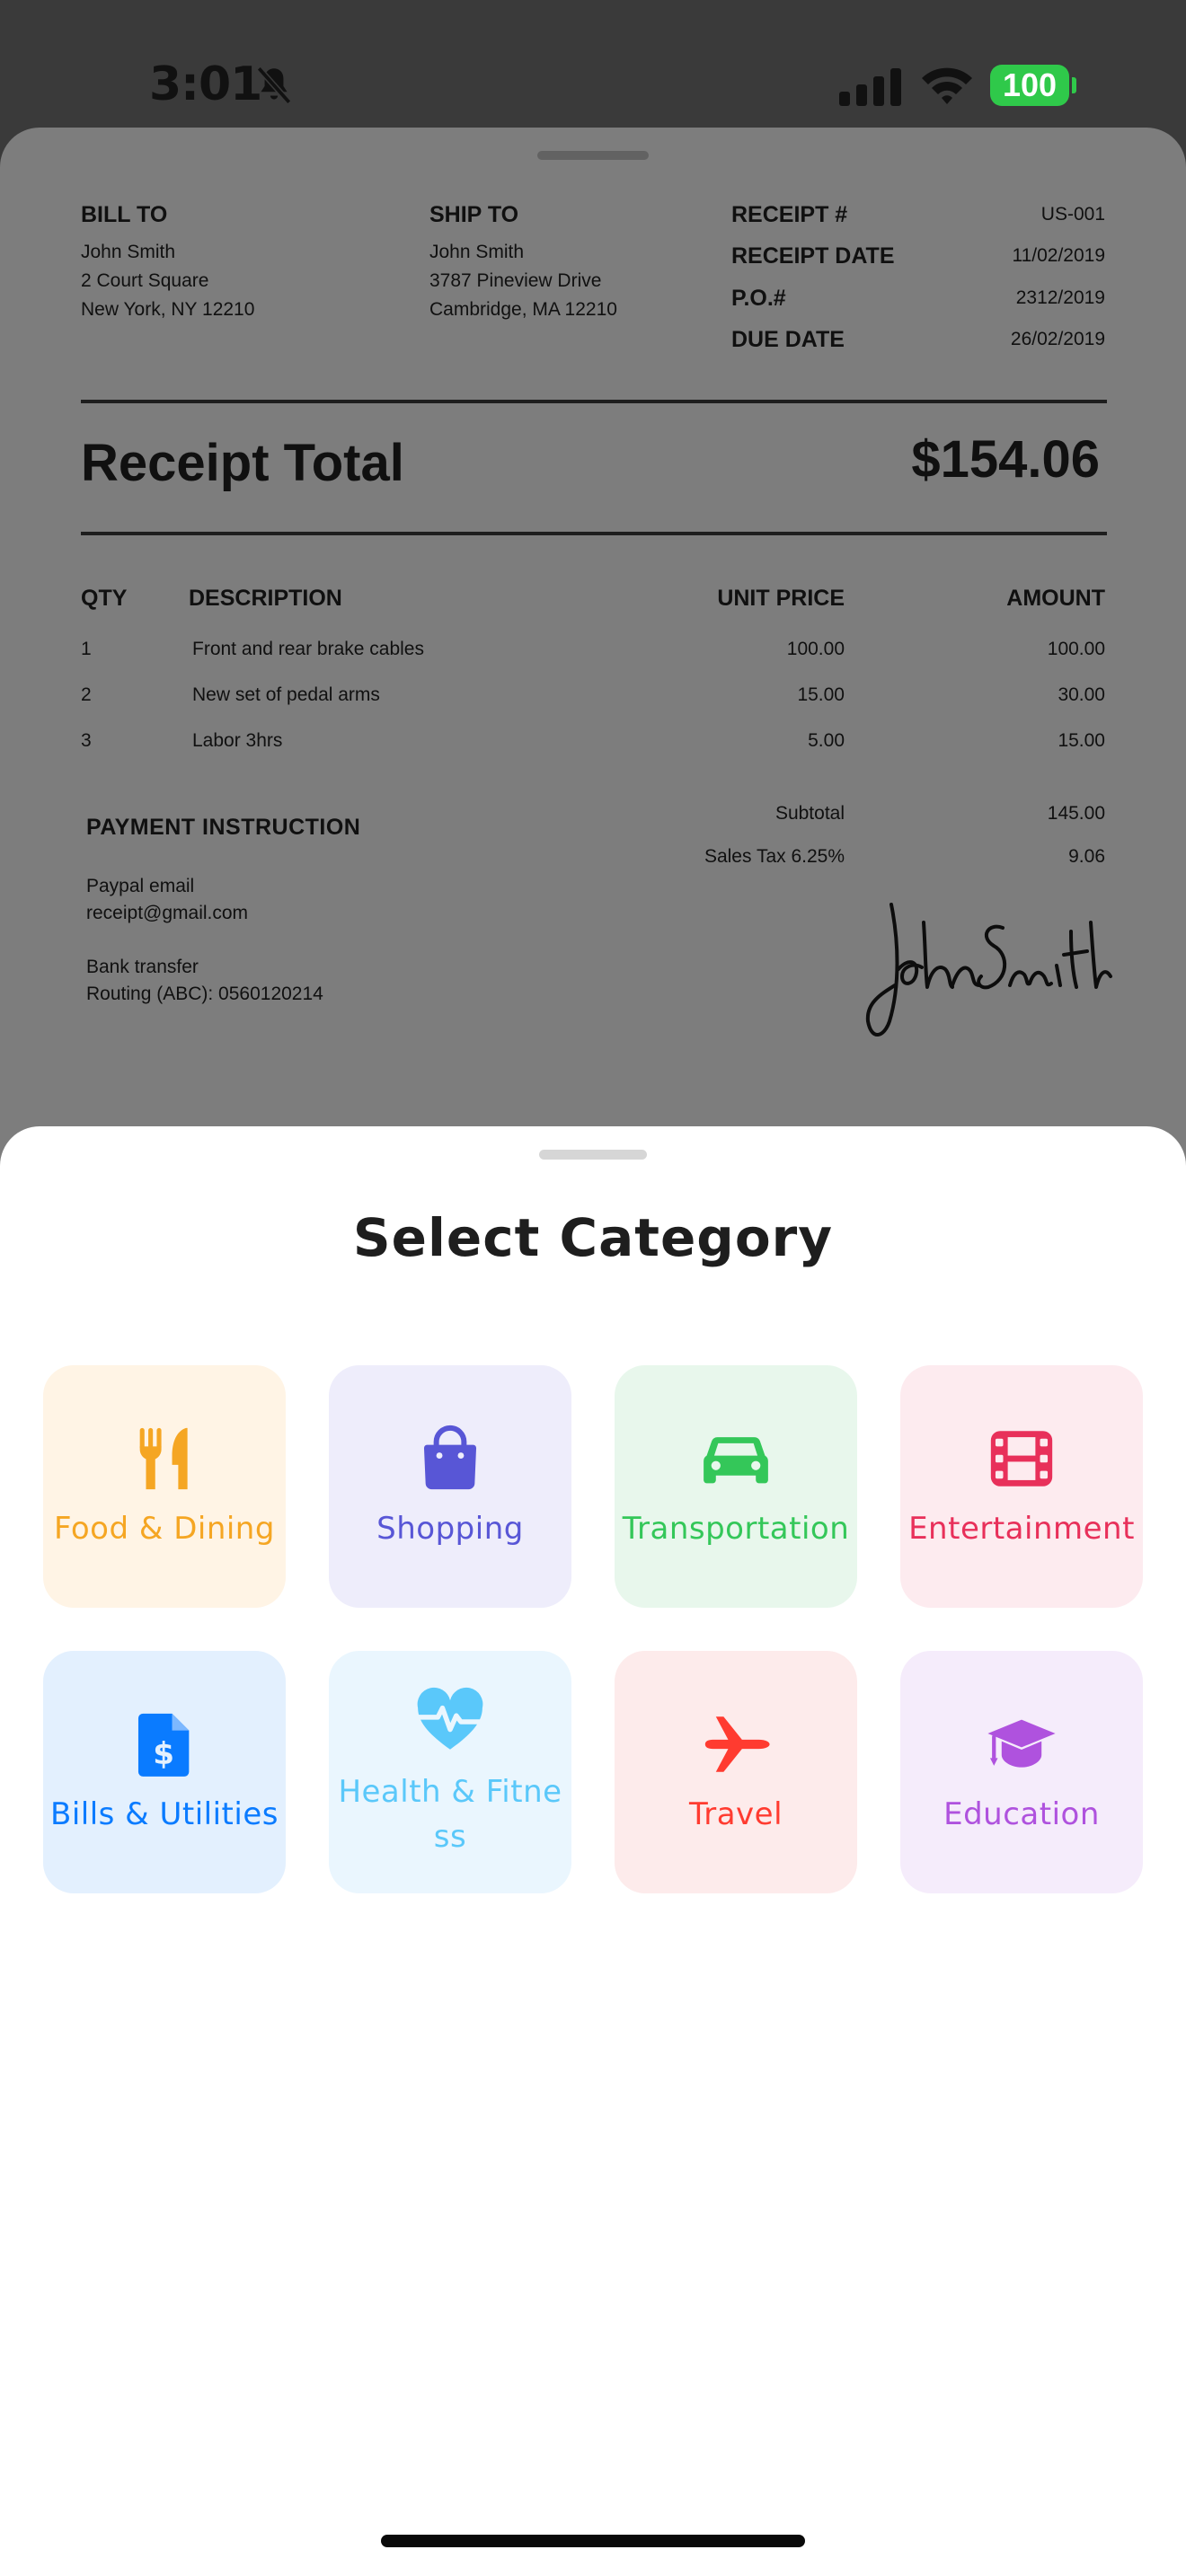 The image size is (1186, 2576). I want to click on category-education: Education, so click(1021, 1772).